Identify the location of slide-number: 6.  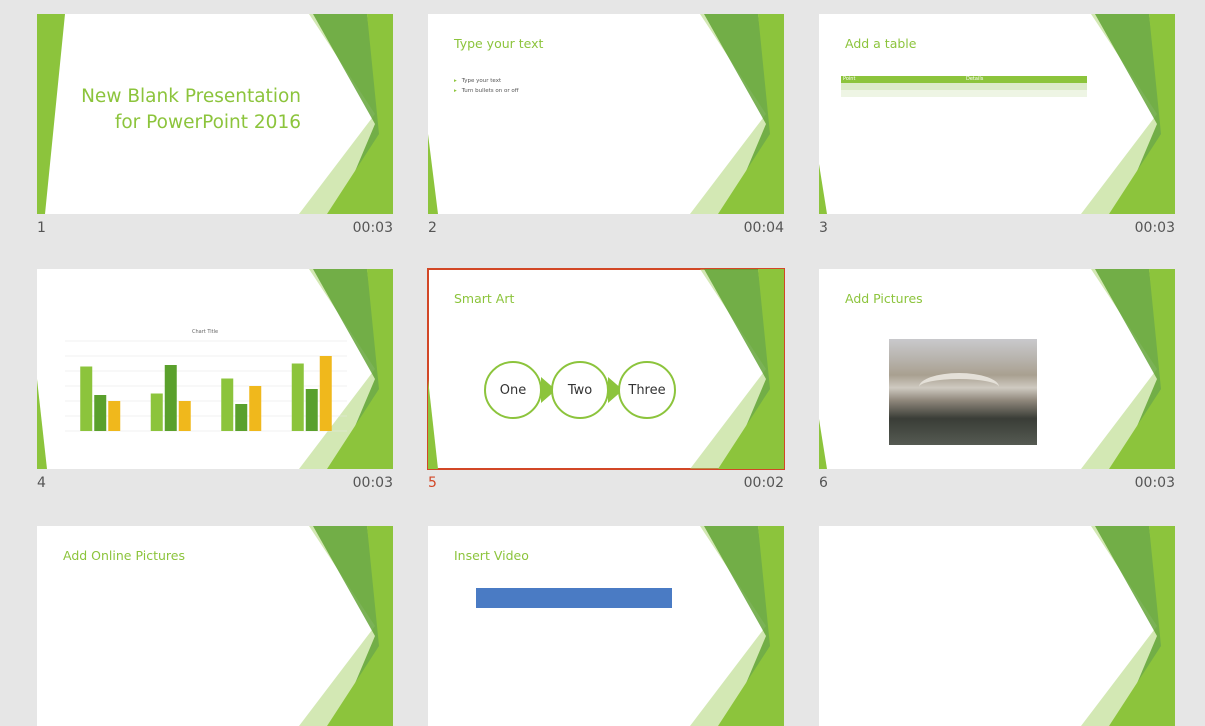
(823, 483).